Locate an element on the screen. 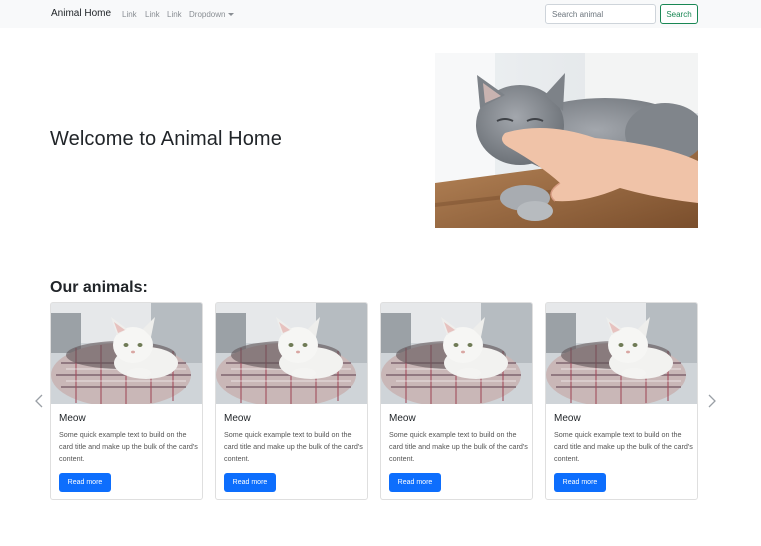 The height and width of the screenshot is (546, 761). nav-link-2: Link is located at coordinates (152, 14).